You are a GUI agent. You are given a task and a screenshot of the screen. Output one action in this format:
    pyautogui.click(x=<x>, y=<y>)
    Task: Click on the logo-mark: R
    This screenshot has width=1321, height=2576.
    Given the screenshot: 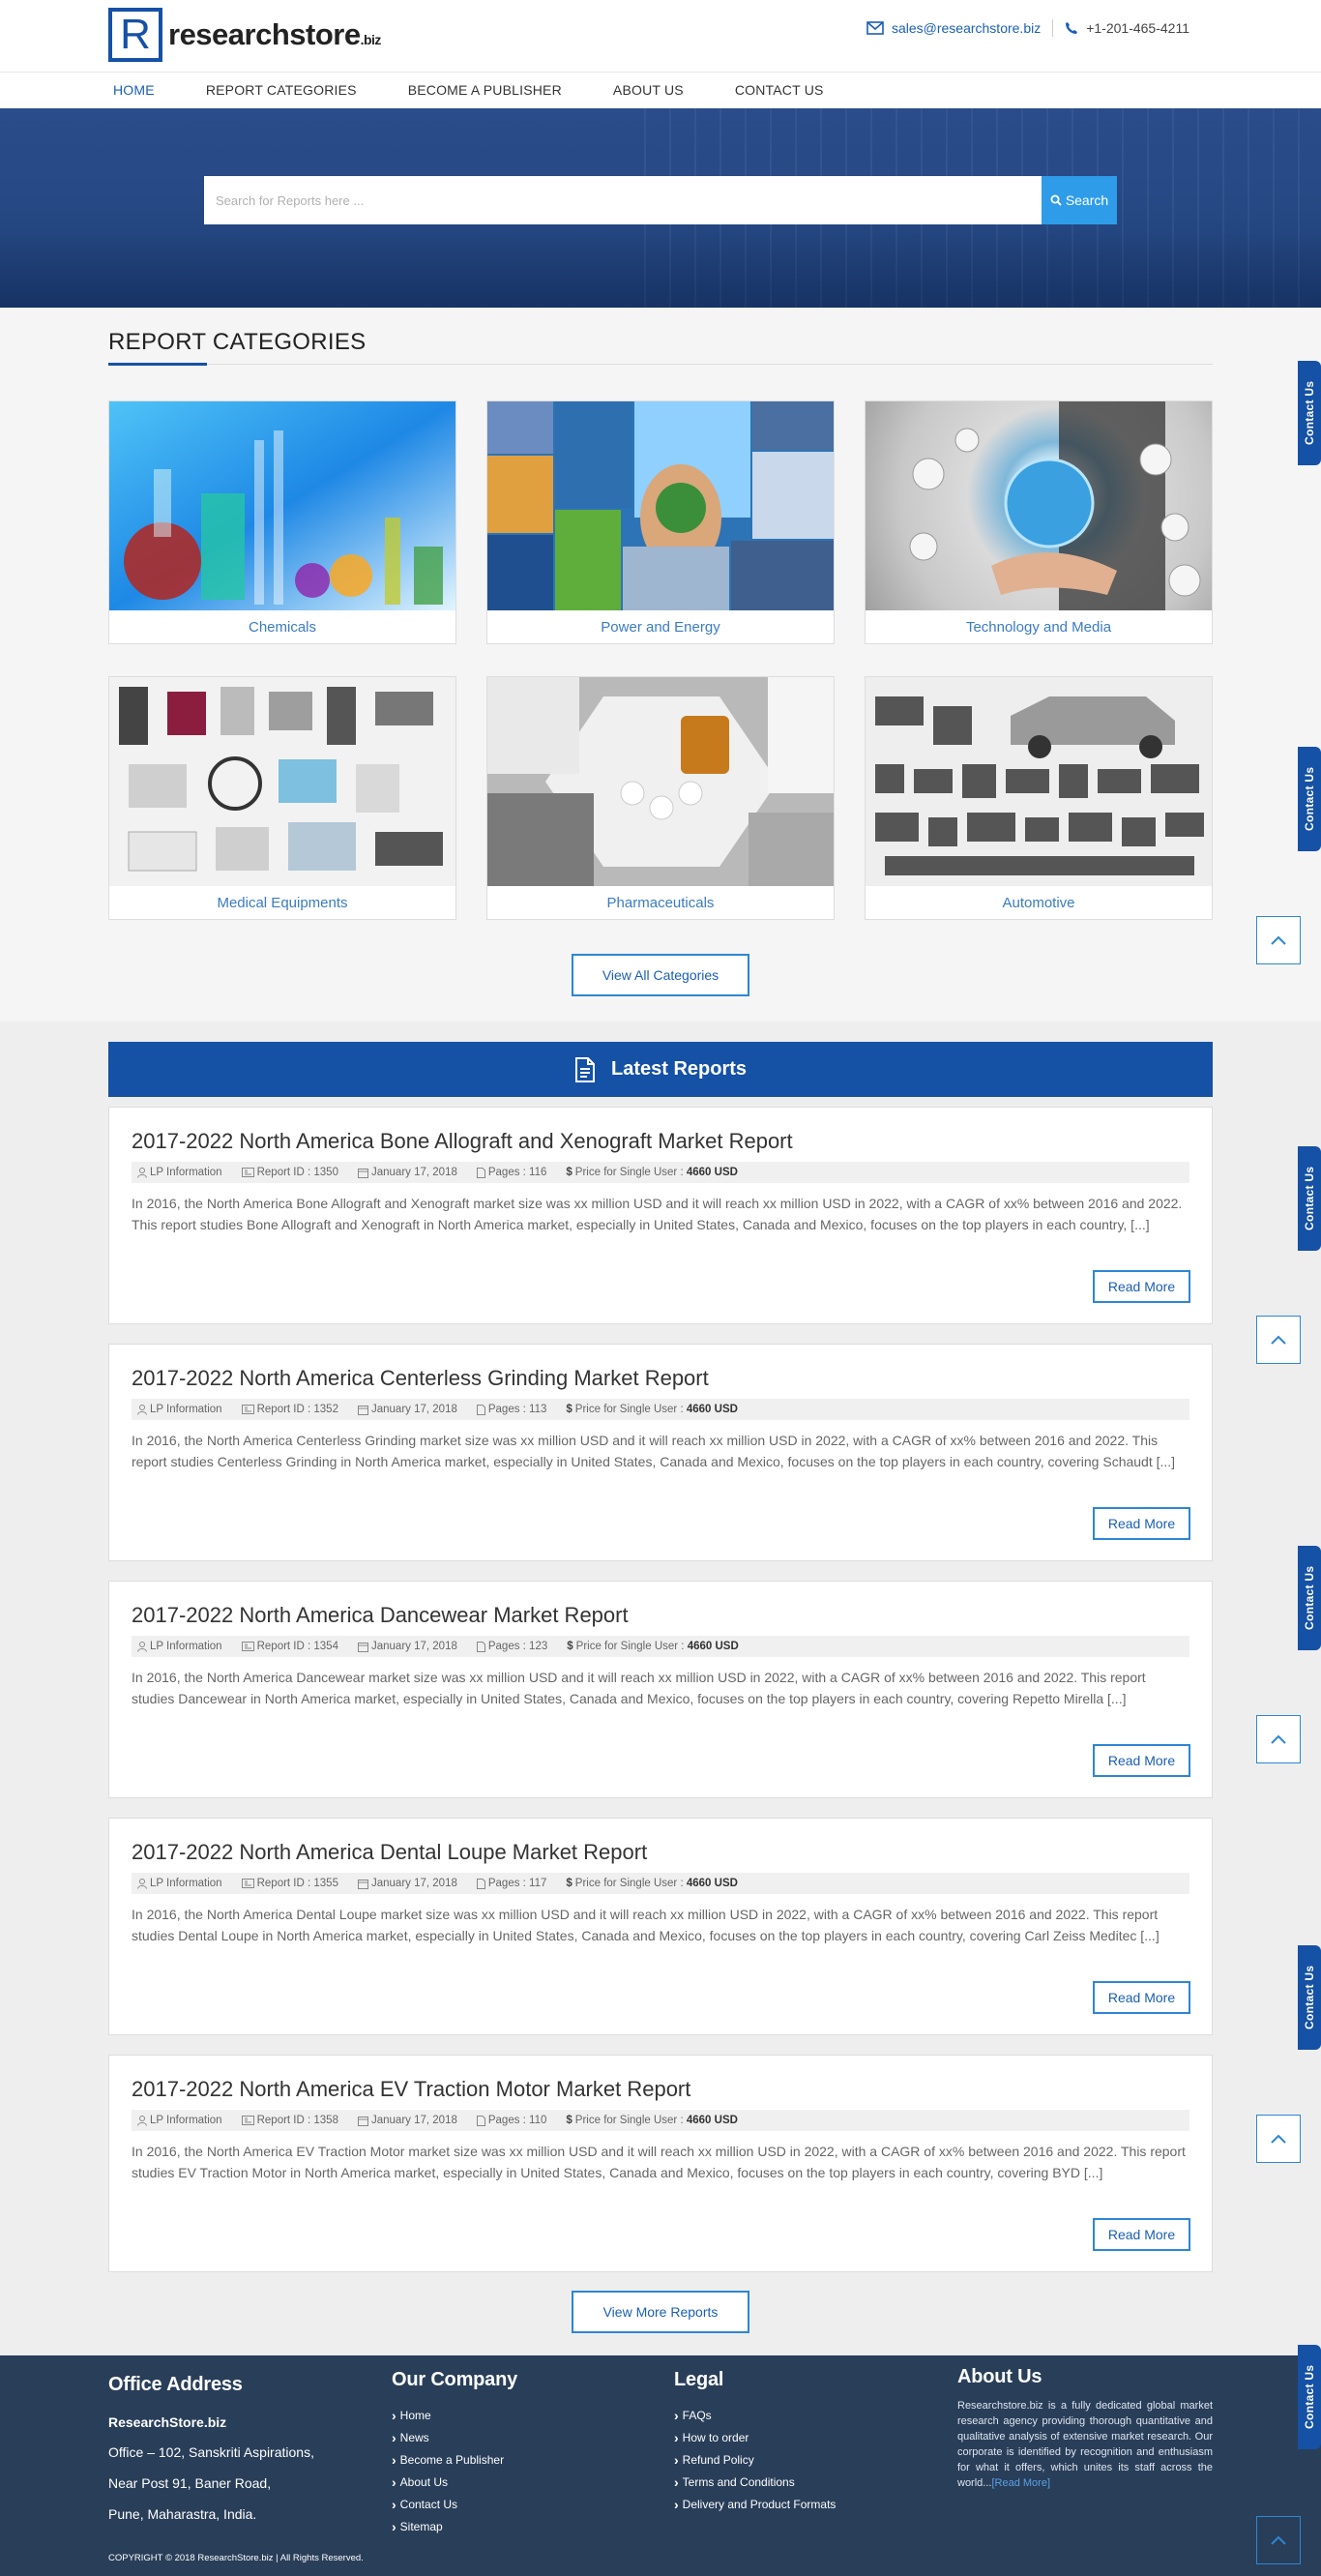 What is the action you would take?
    pyautogui.click(x=135, y=35)
    